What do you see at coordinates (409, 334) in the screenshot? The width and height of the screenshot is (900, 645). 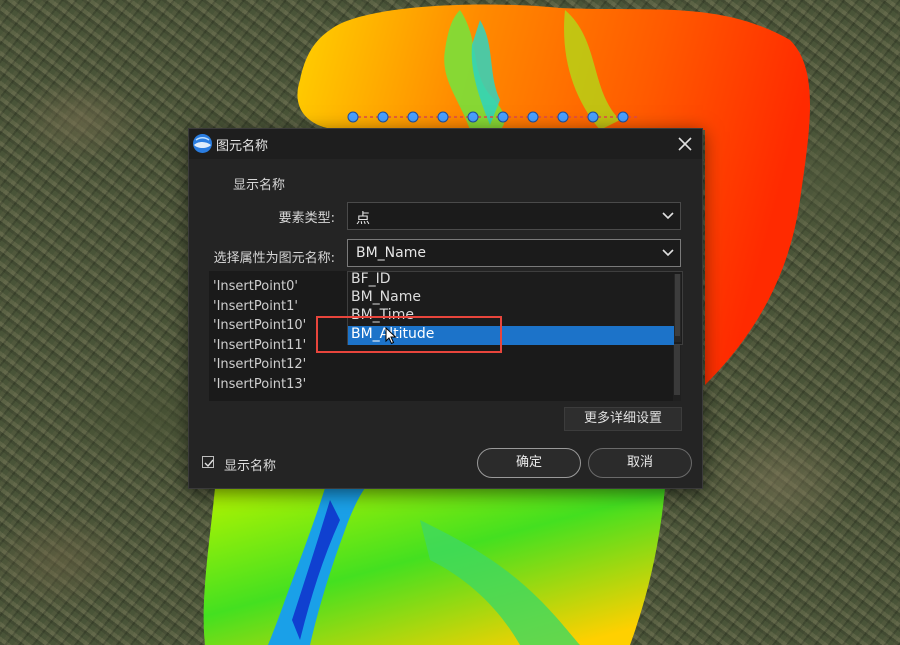 I see `annotation-highlight-box` at bounding box center [409, 334].